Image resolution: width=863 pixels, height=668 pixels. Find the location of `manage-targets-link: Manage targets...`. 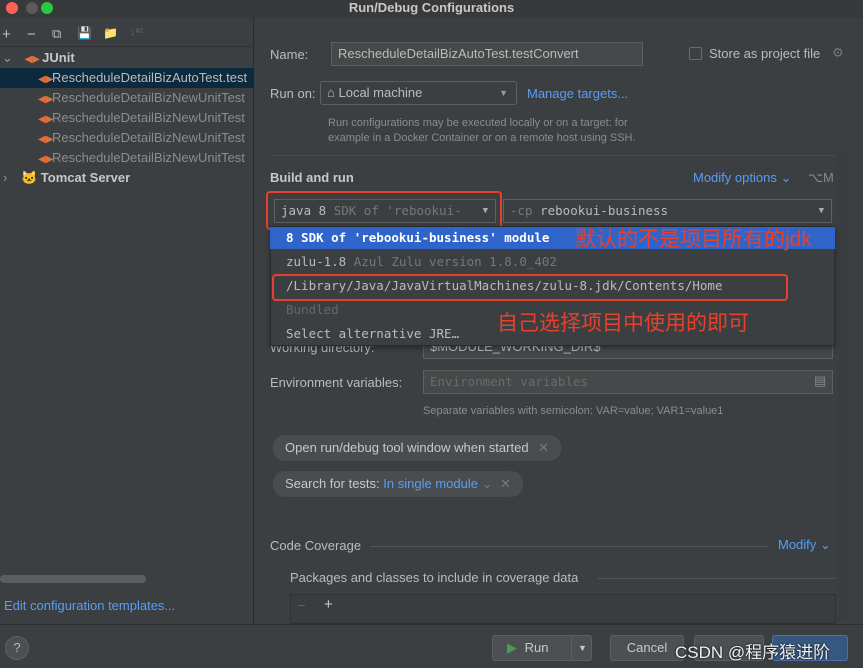

manage-targets-link: Manage targets... is located at coordinates (577, 93).